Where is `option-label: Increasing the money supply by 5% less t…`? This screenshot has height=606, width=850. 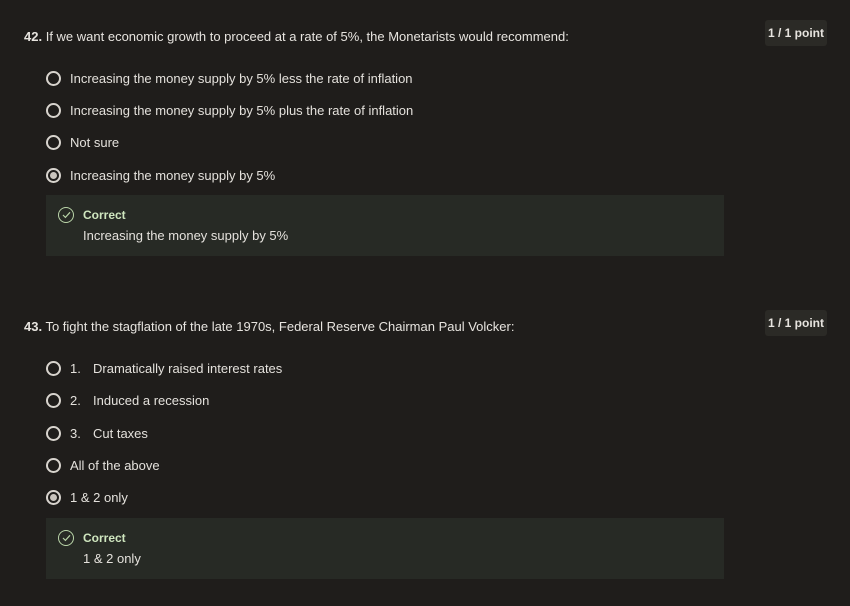 option-label: Increasing the money supply by 5% less t… is located at coordinates (241, 78).